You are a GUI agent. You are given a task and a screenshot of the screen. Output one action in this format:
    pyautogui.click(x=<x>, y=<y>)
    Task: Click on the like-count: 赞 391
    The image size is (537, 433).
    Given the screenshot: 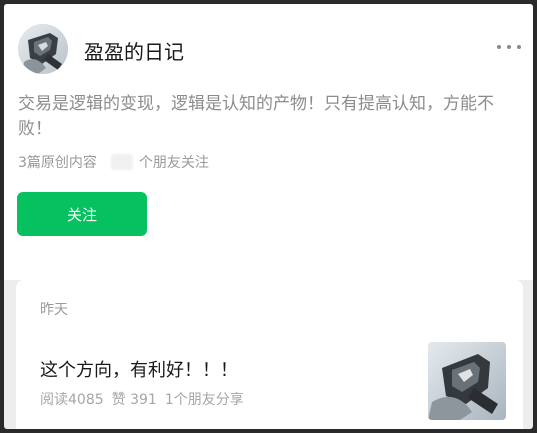 What is the action you would take?
    pyautogui.click(x=134, y=400)
    